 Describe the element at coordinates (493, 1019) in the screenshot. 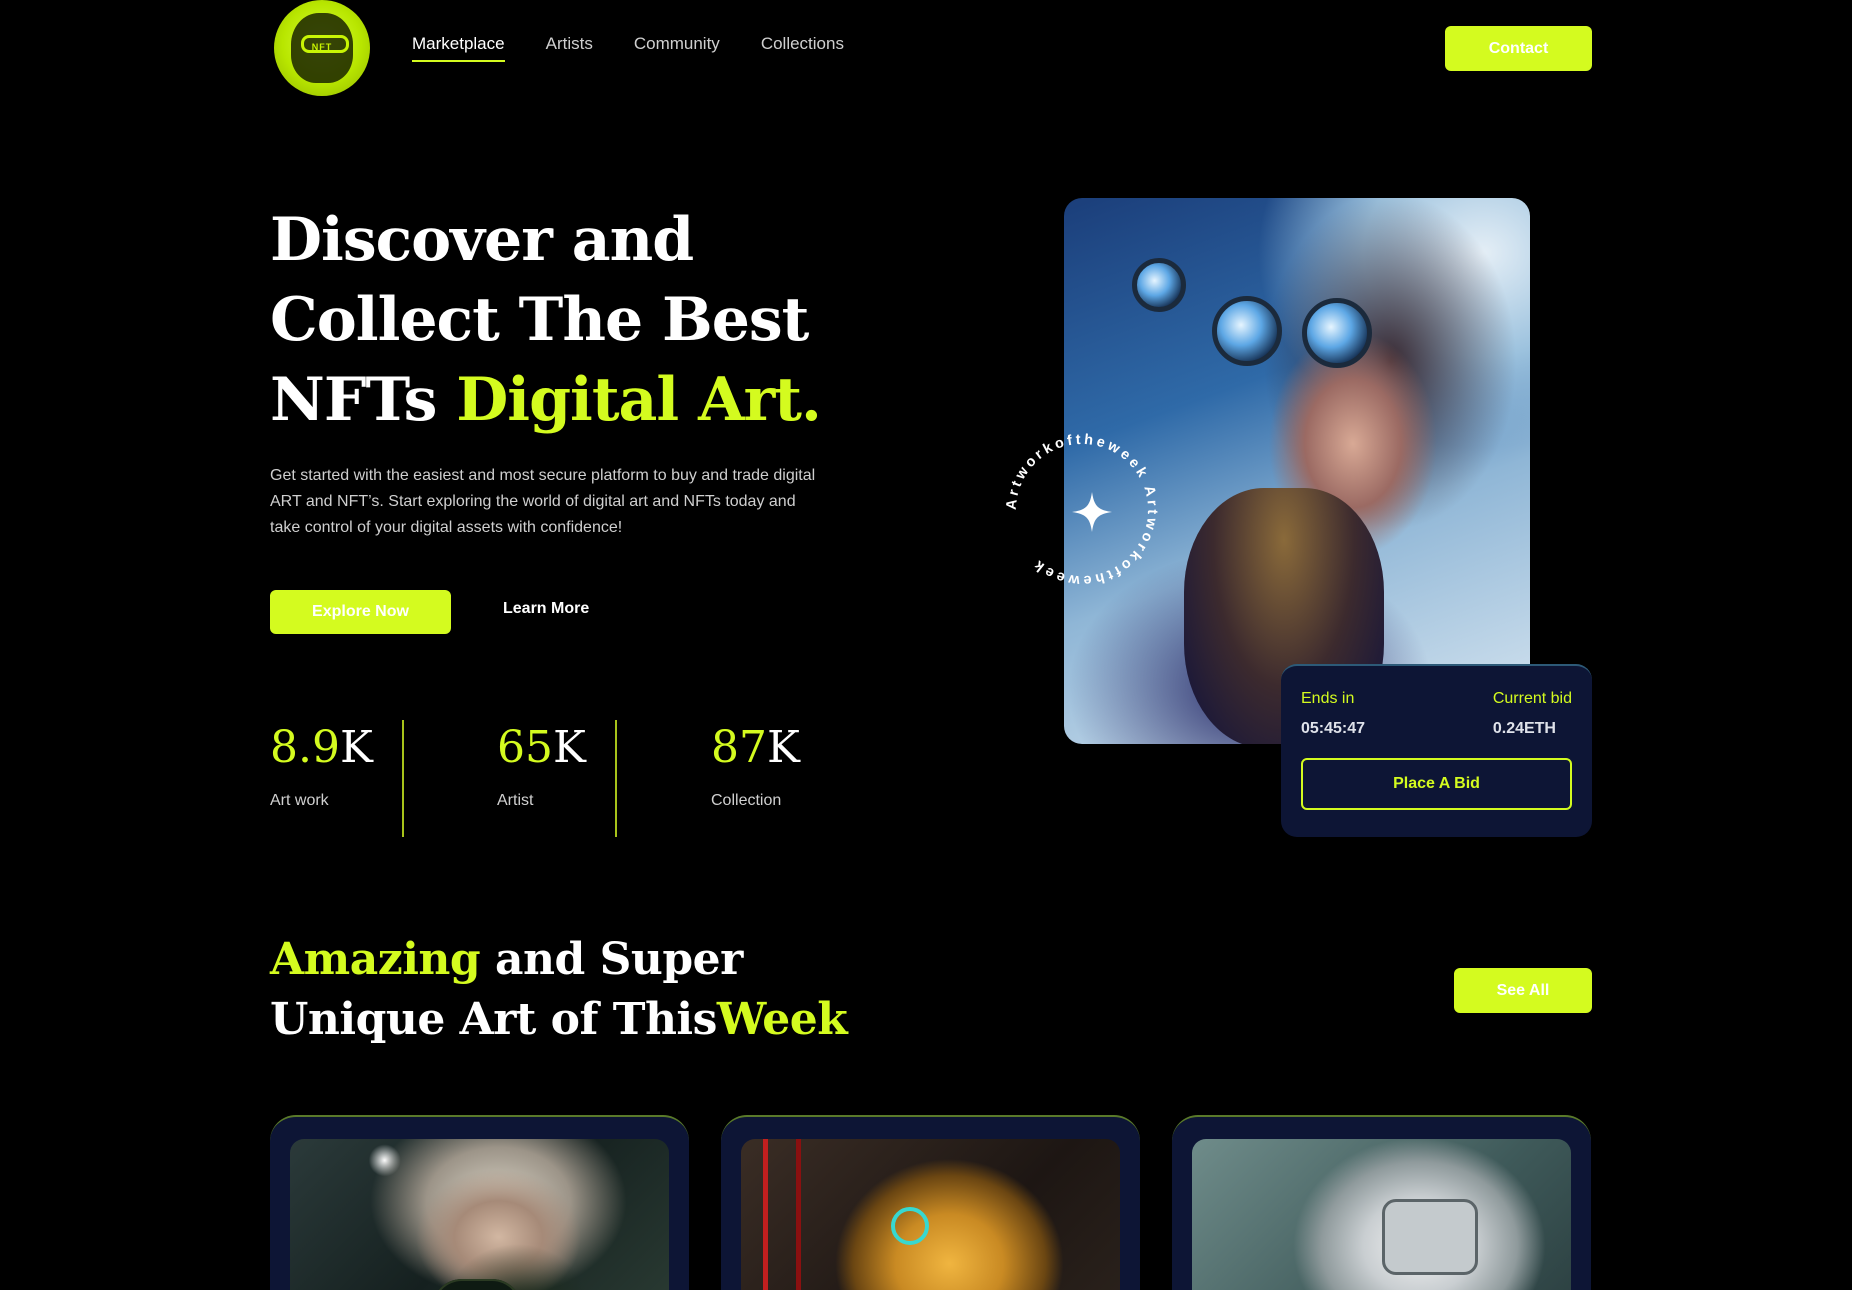

I see `section-title-plain2: Unique Art of This` at that location.